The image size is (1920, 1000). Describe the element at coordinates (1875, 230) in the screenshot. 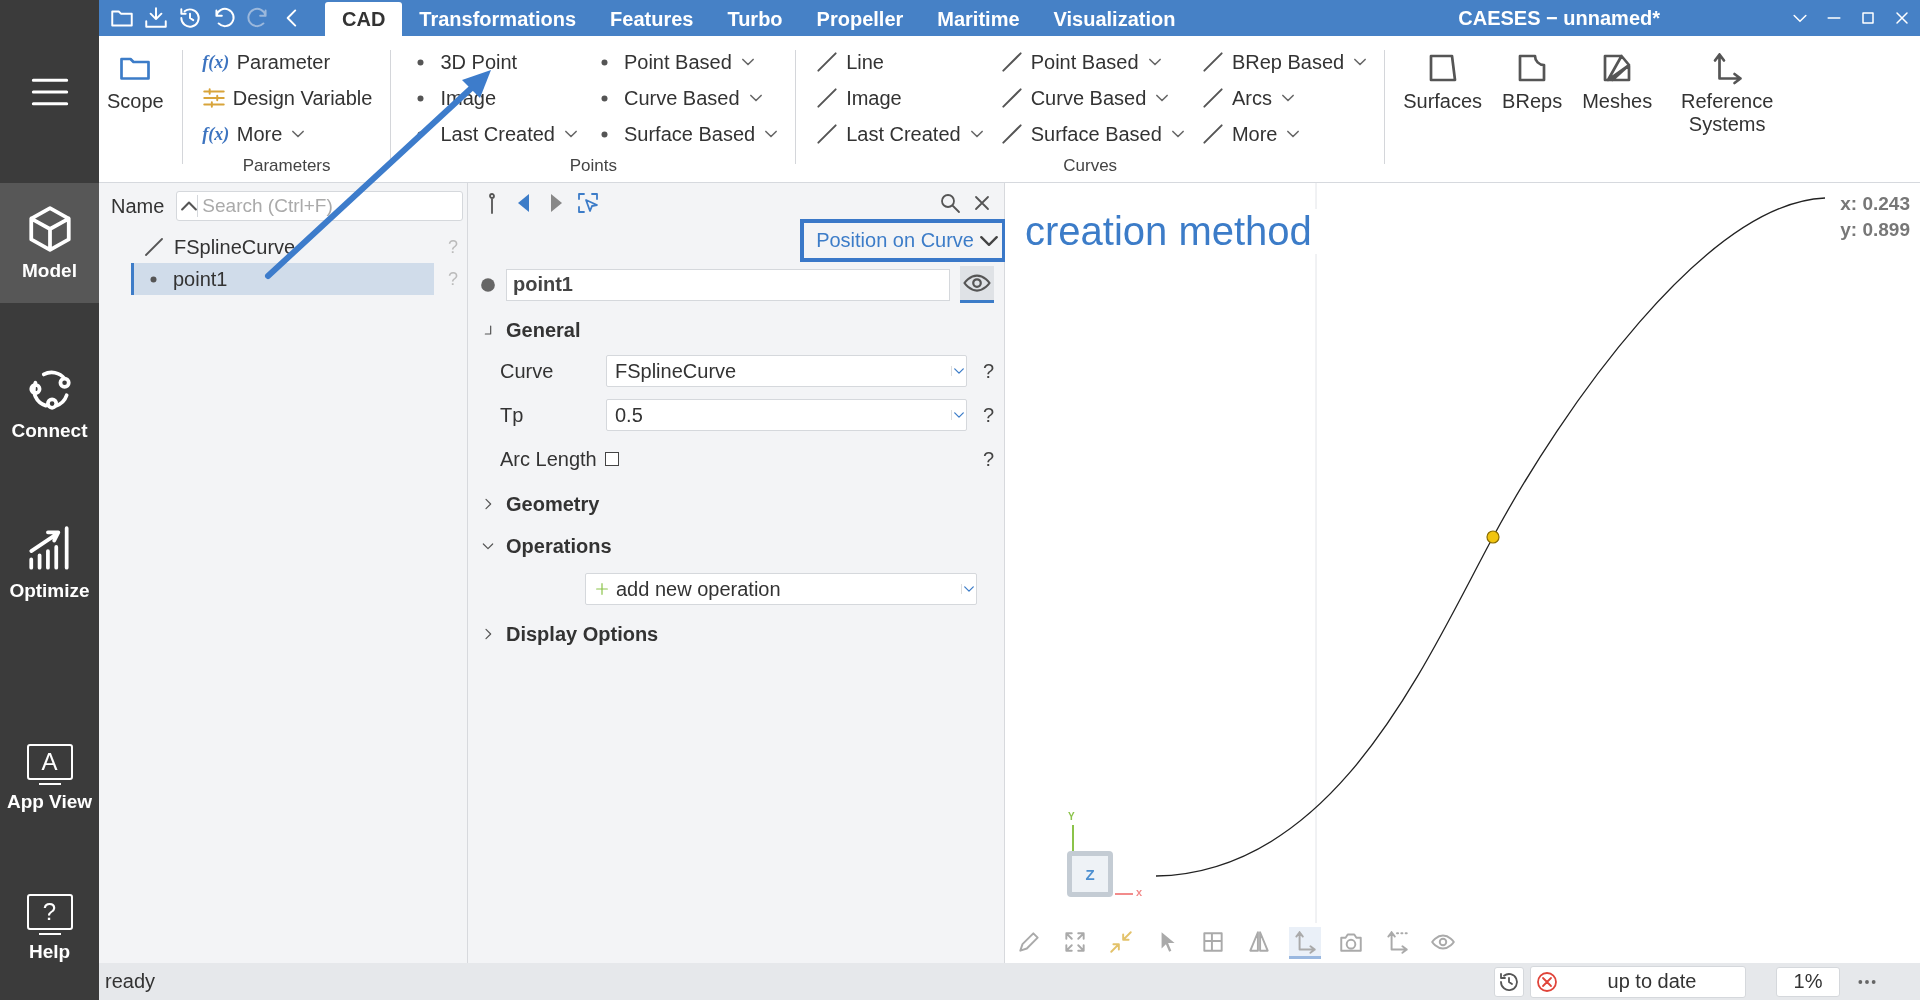

I see `coordinate-readout: y: 0.899` at that location.